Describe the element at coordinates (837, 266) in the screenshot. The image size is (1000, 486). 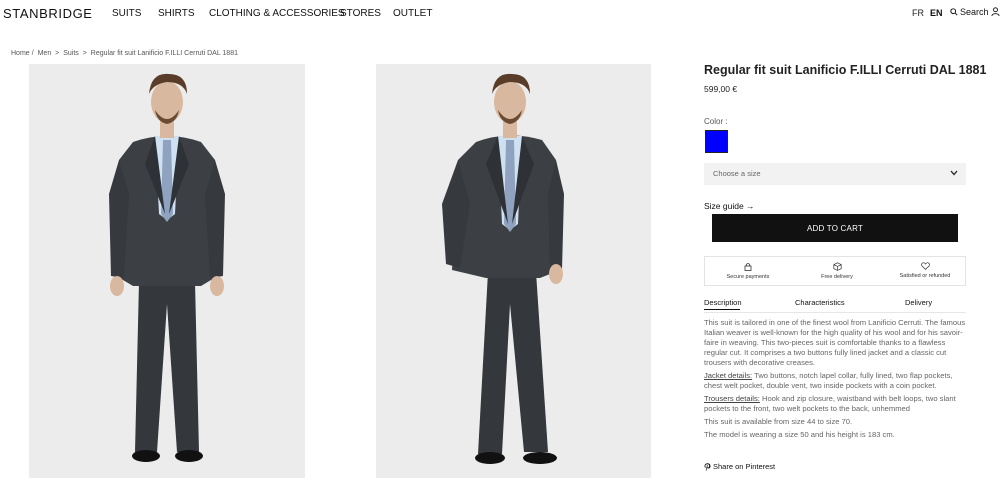
I see `box-icon` at that location.